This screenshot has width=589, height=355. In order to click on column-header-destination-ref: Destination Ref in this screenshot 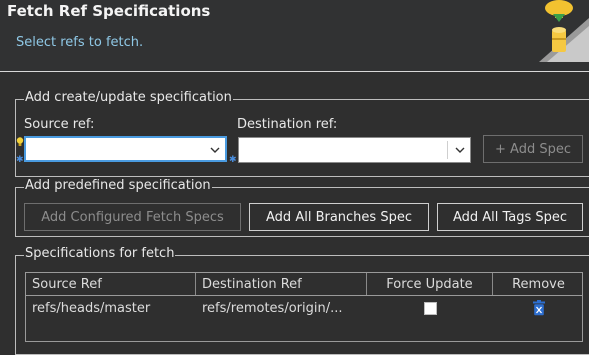, I will do `click(281, 284)`.